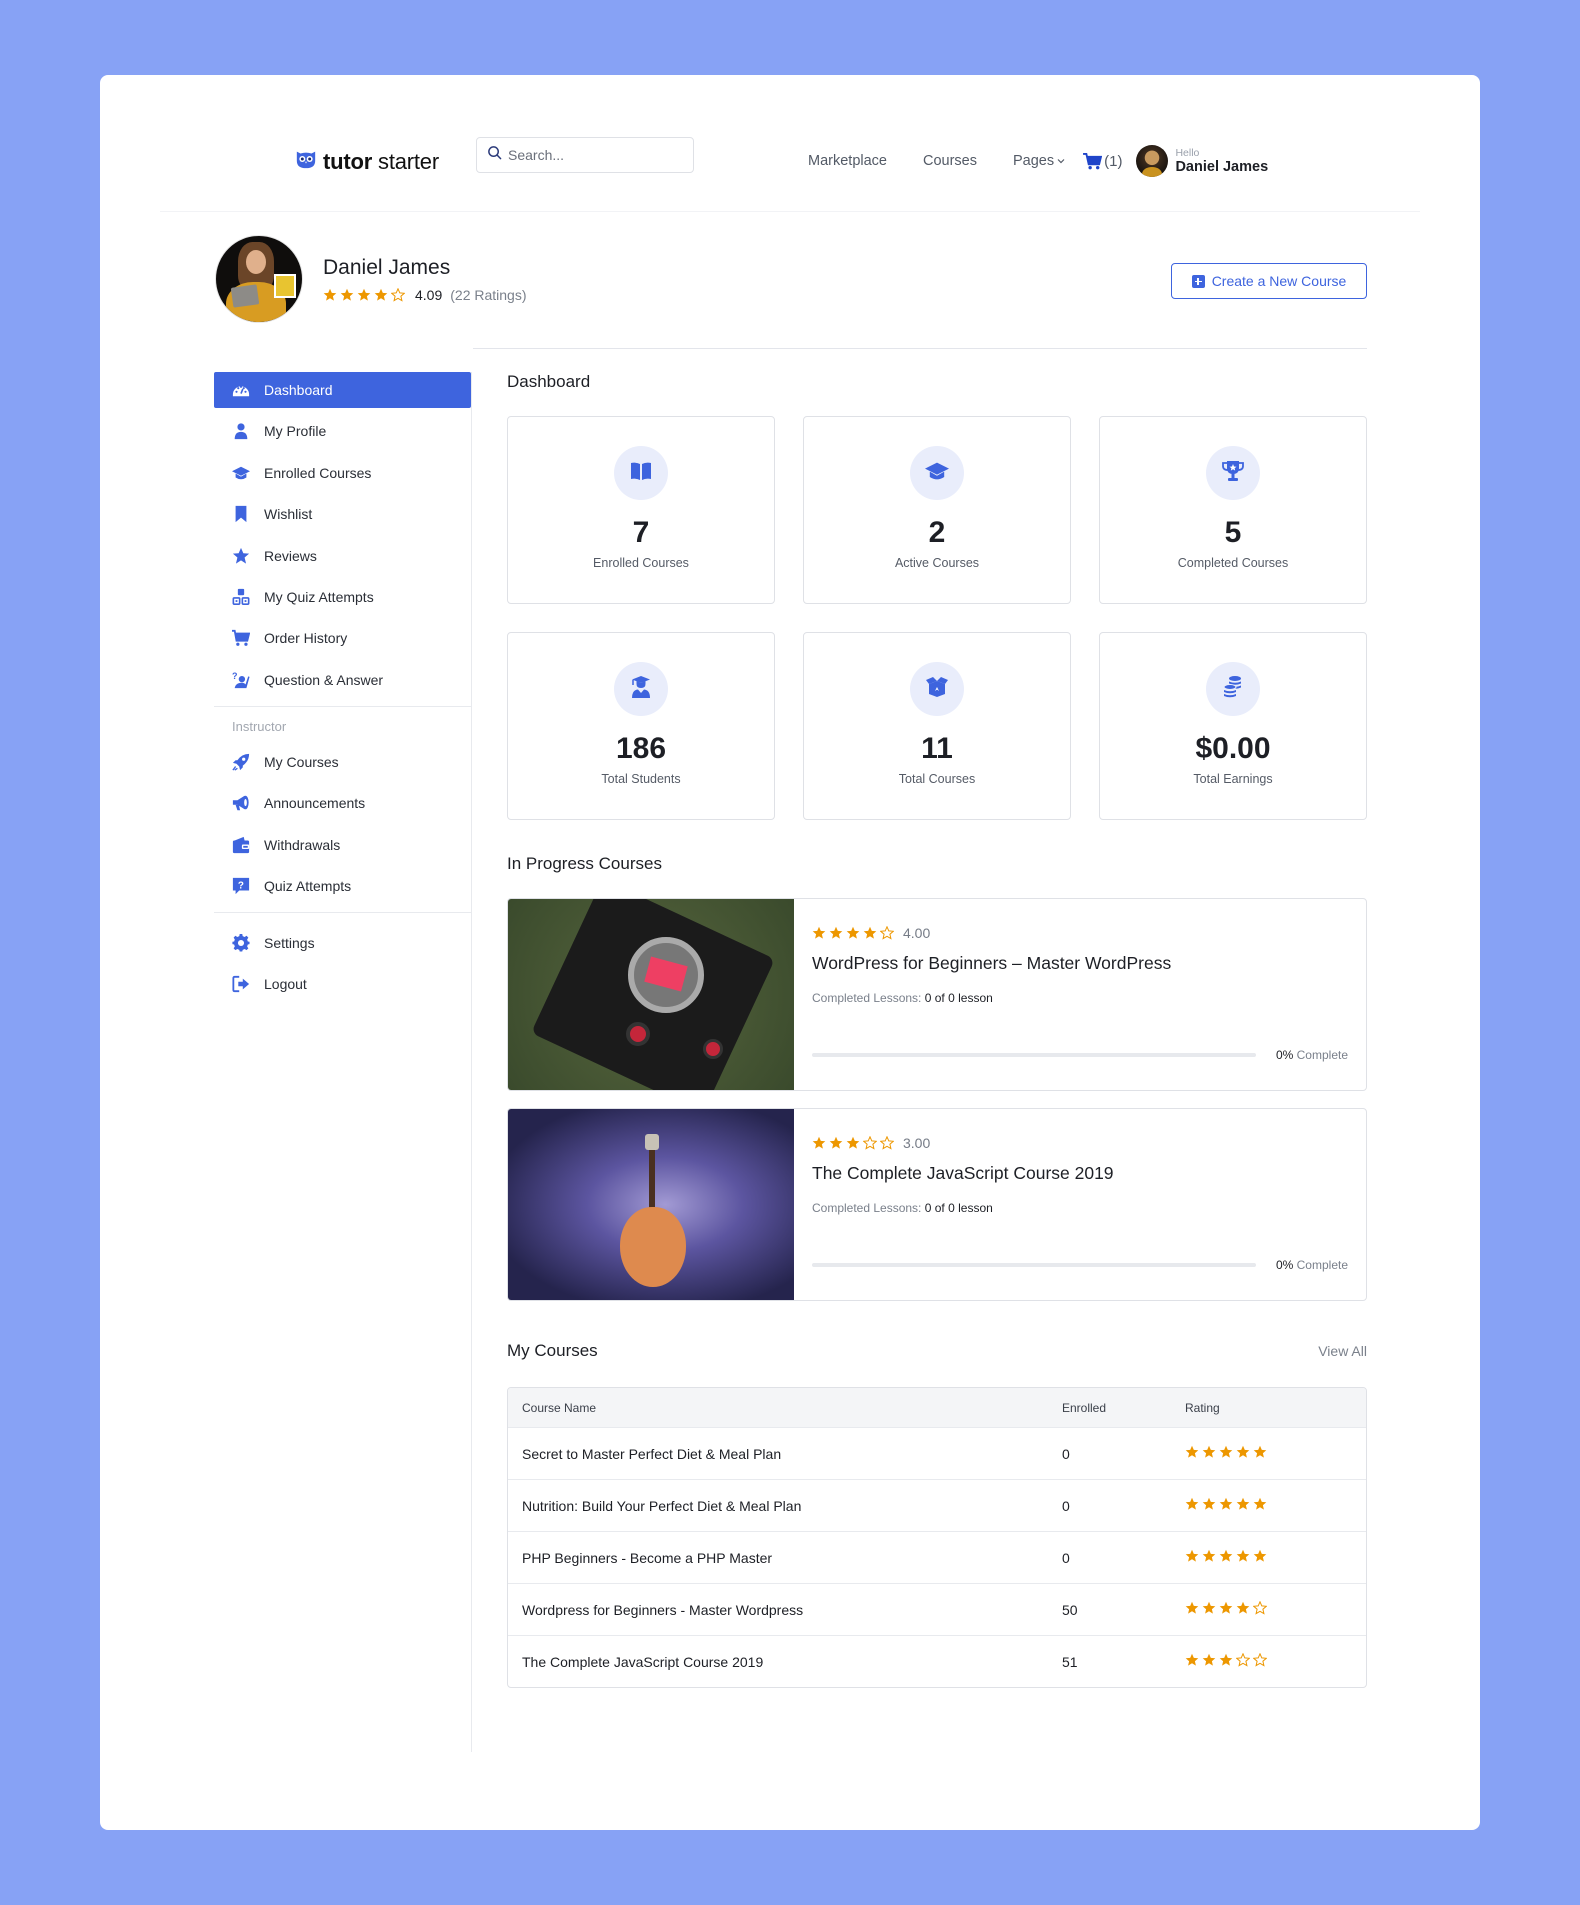 This screenshot has height=1905, width=1580. I want to click on enrolled-count: 0, so click(1066, 1453).